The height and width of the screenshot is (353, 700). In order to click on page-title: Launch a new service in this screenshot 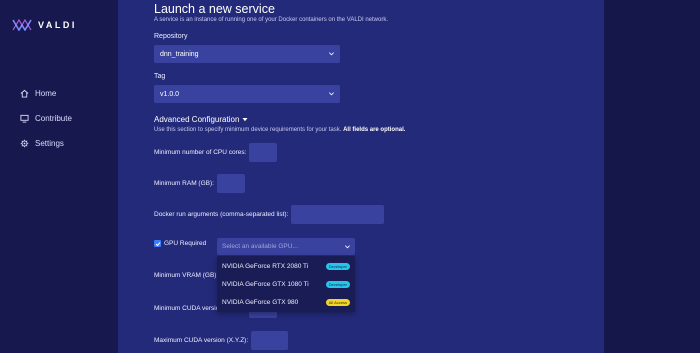, I will do `click(214, 9)`.